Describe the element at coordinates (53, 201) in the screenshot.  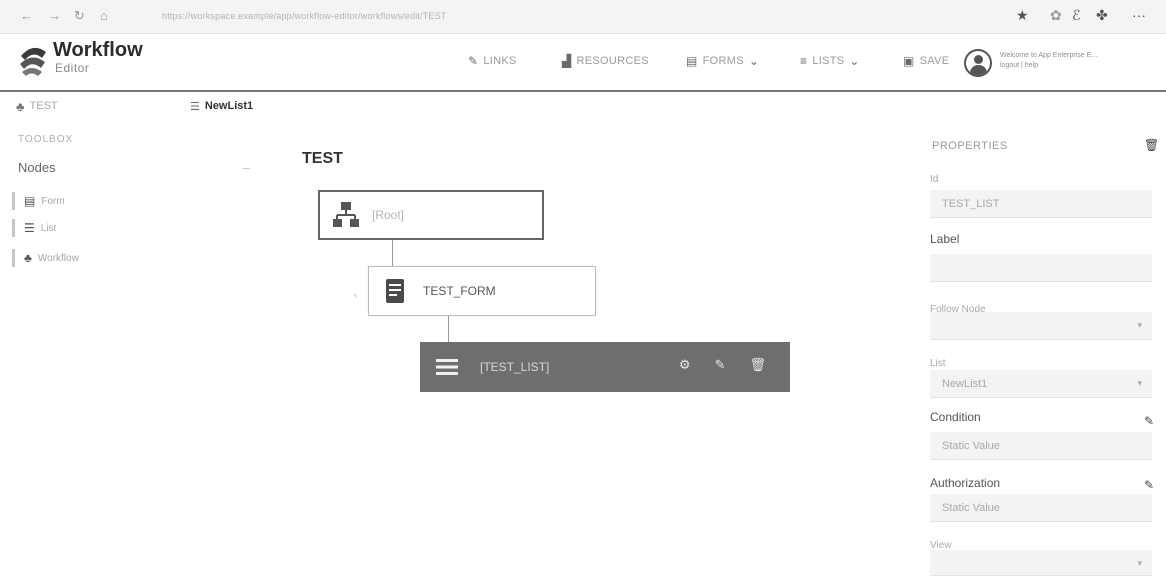
I see `toolbox-item-label: Form` at that location.